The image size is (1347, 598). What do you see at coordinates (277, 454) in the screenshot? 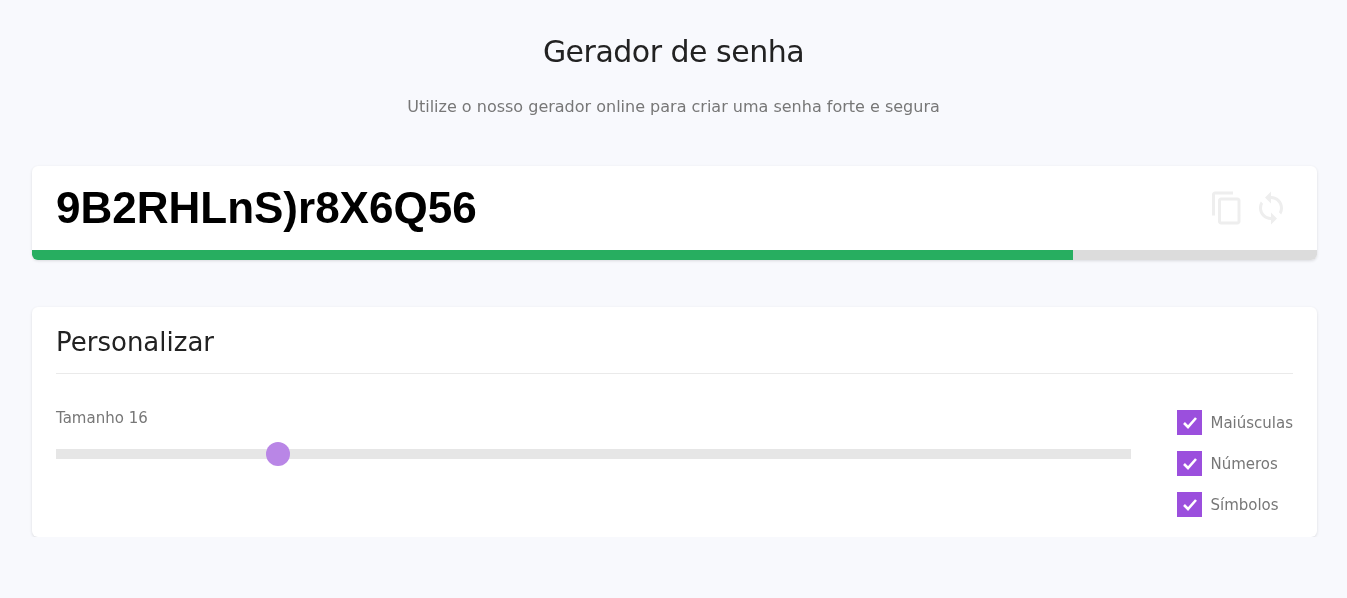
I see `slider-thumb` at bounding box center [277, 454].